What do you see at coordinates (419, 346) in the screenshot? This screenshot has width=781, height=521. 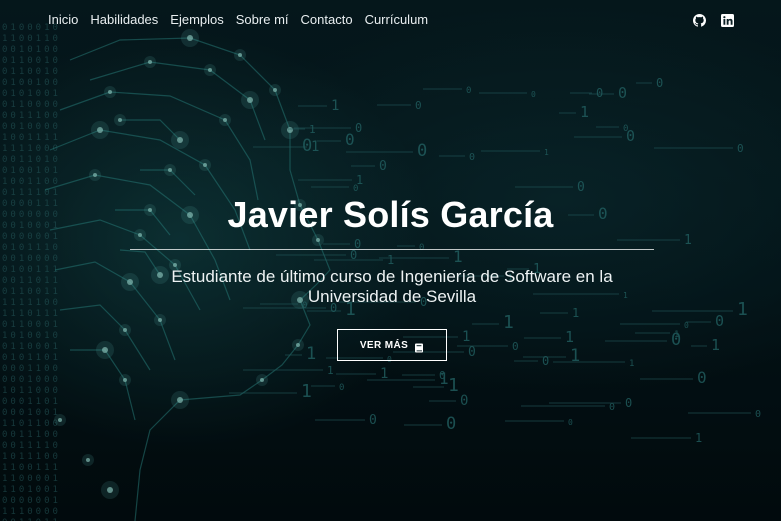 I see `book-icon` at bounding box center [419, 346].